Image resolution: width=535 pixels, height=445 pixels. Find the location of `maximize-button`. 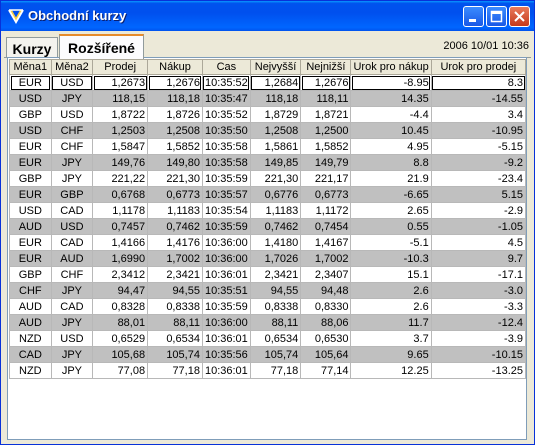

maximize-button is located at coordinates (496, 16).